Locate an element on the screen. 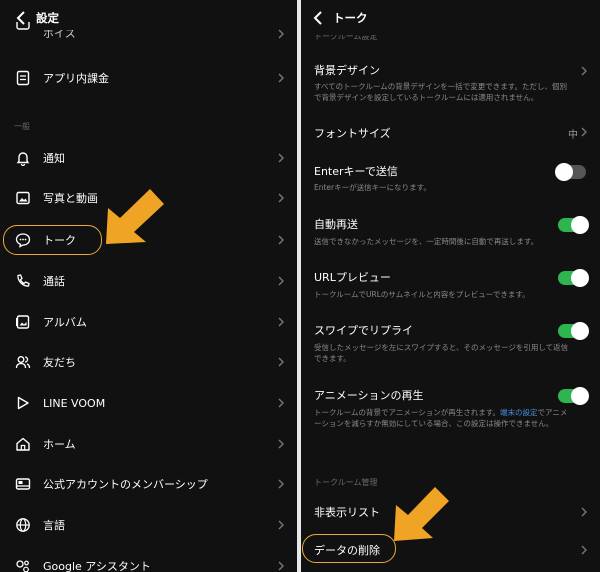 This screenshot has height=572, width=600. setting-description: Enterキーが送信キーになります。 is located at coordinates (372, 187).